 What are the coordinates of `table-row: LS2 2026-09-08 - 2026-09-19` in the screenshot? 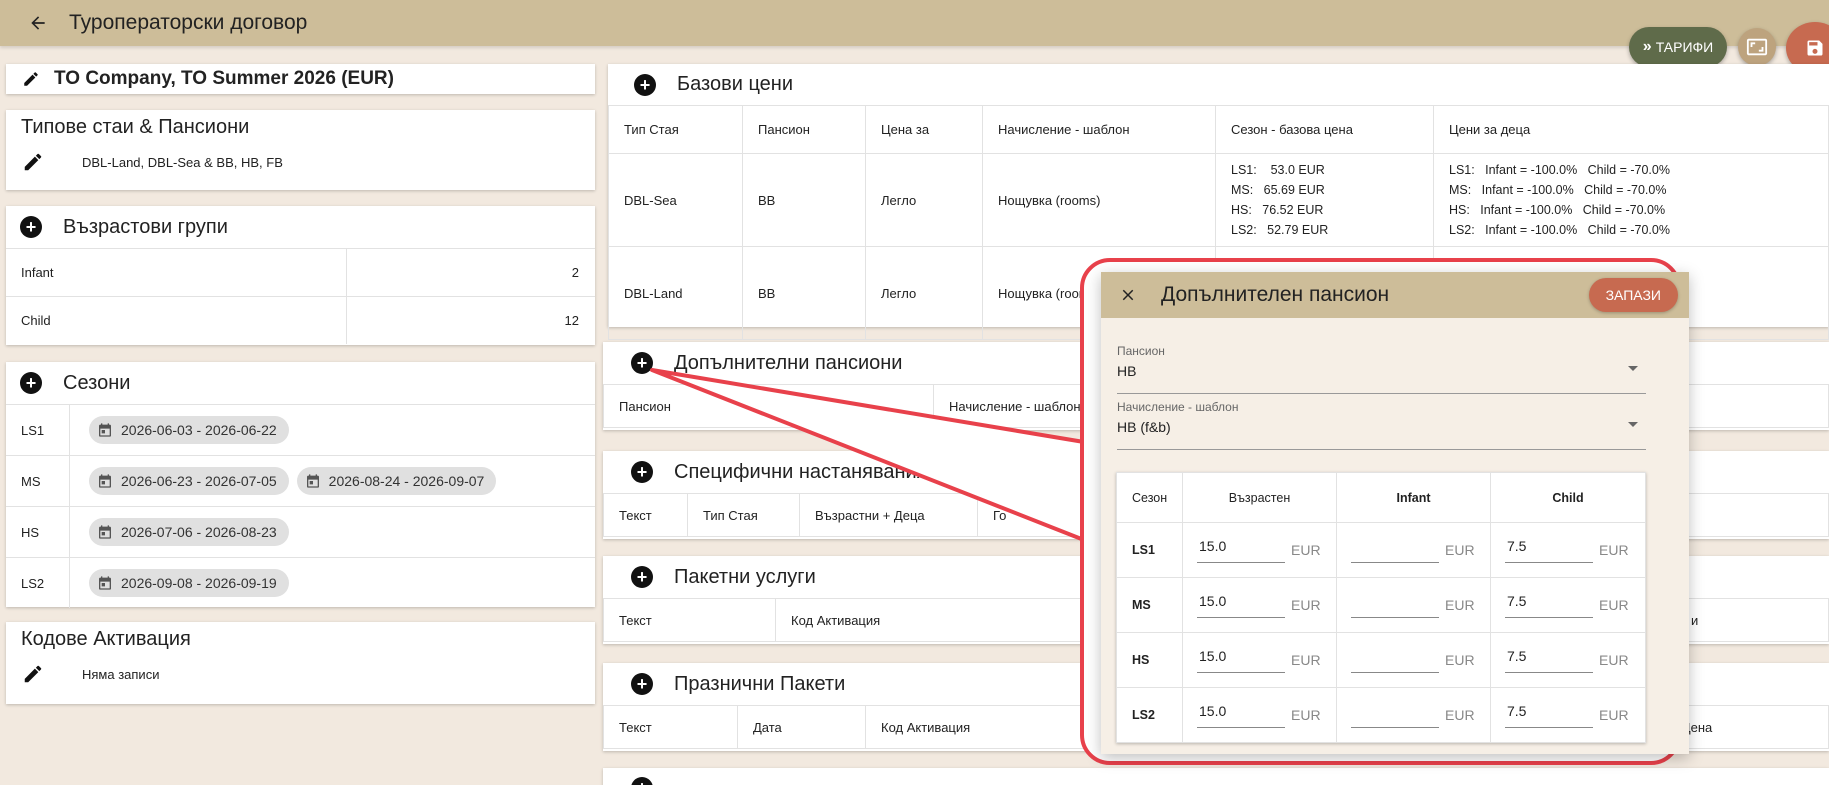 It's located at (300, 582).